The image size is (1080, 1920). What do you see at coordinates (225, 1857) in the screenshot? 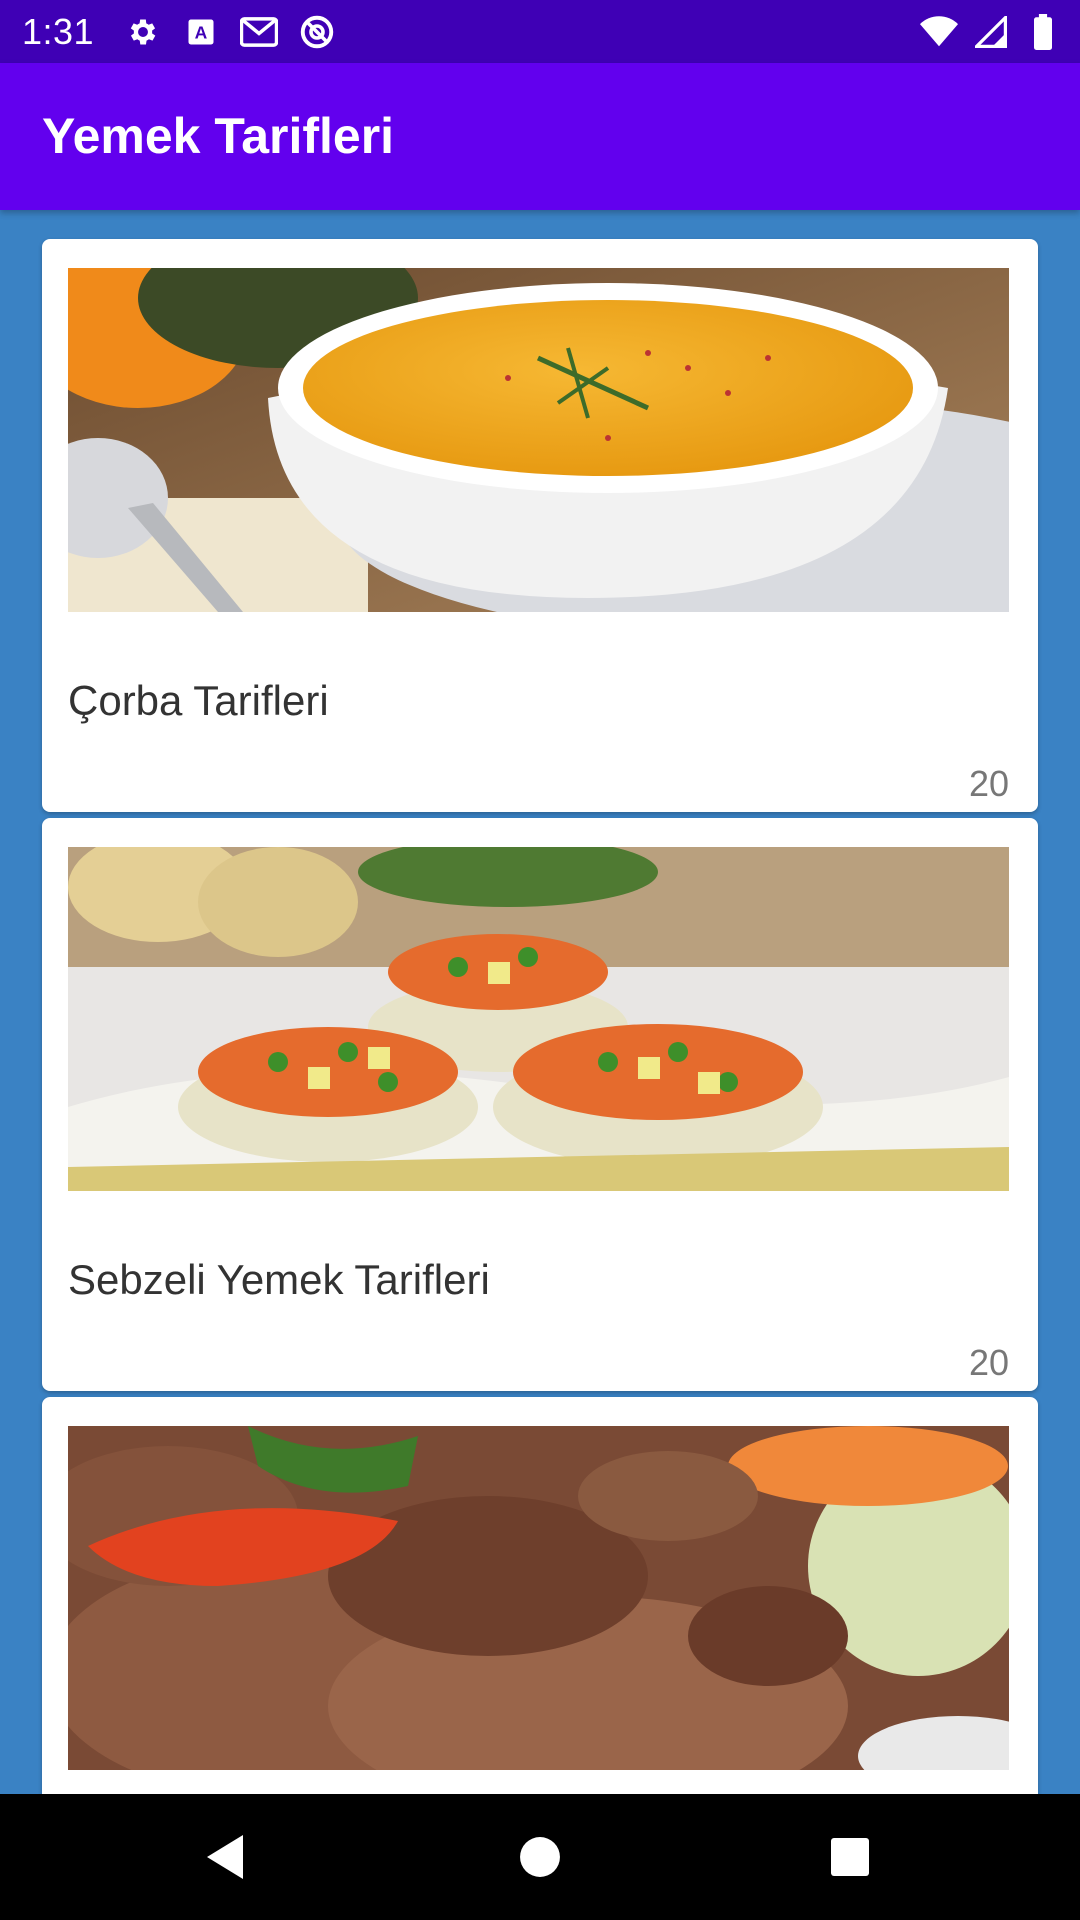
I see `back-triangle-icon` at bounding box center [225, 1857].